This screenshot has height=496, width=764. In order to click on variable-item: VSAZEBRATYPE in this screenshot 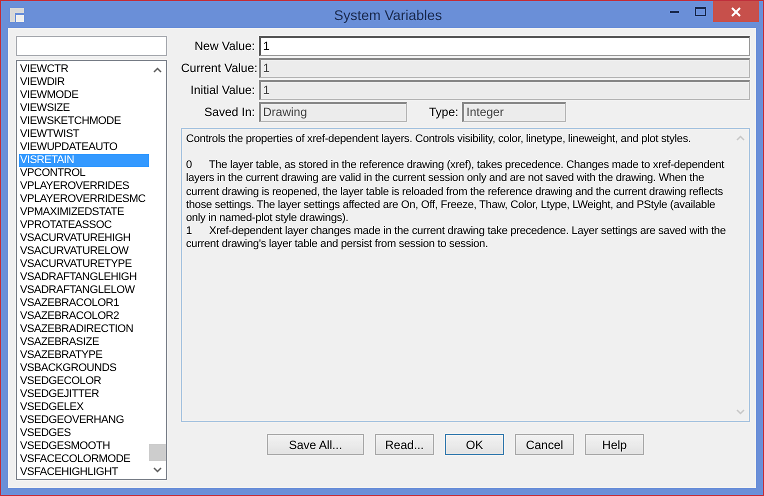, I will do `click(84, 355)`.